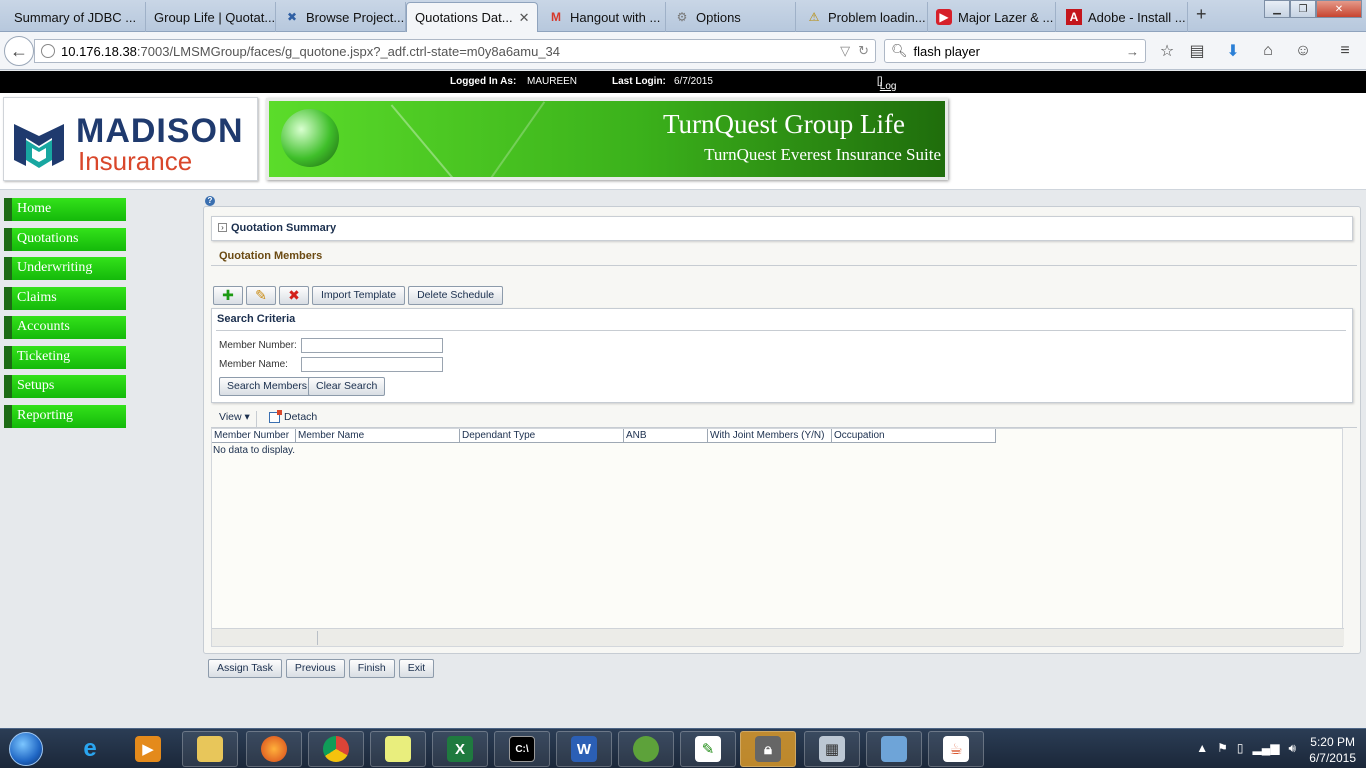 The width and height of the screenshot is (1366, 768). What do you see at coordinates (336, 749) in the screenshot?
I see `chrome-icon` at bounding box center [336, 749].